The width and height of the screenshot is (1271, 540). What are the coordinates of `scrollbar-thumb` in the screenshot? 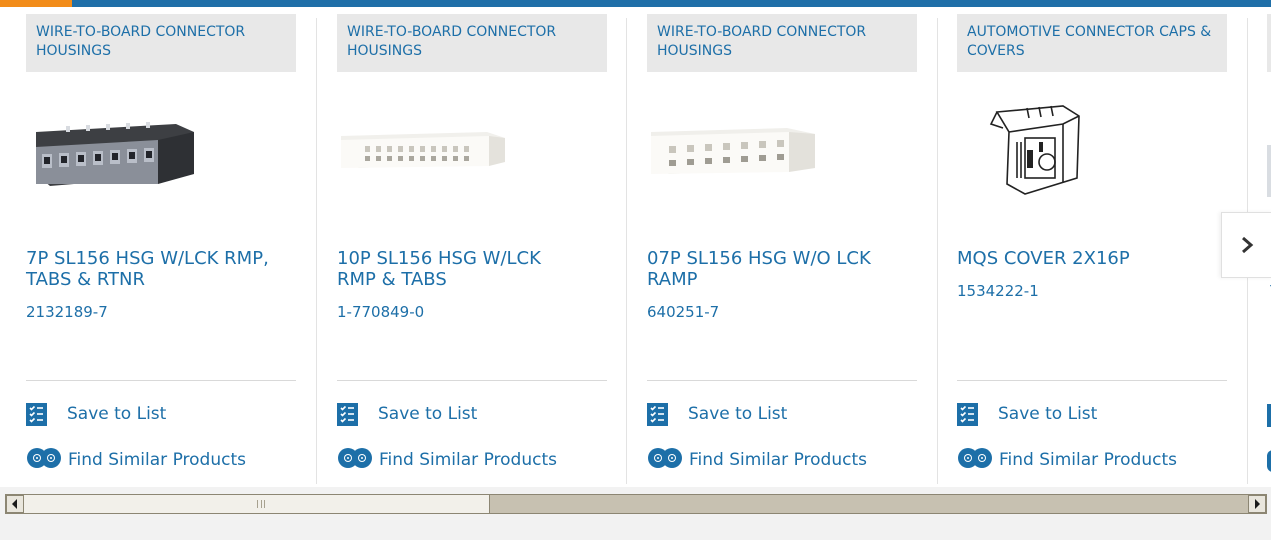 It's located at (257, 504).